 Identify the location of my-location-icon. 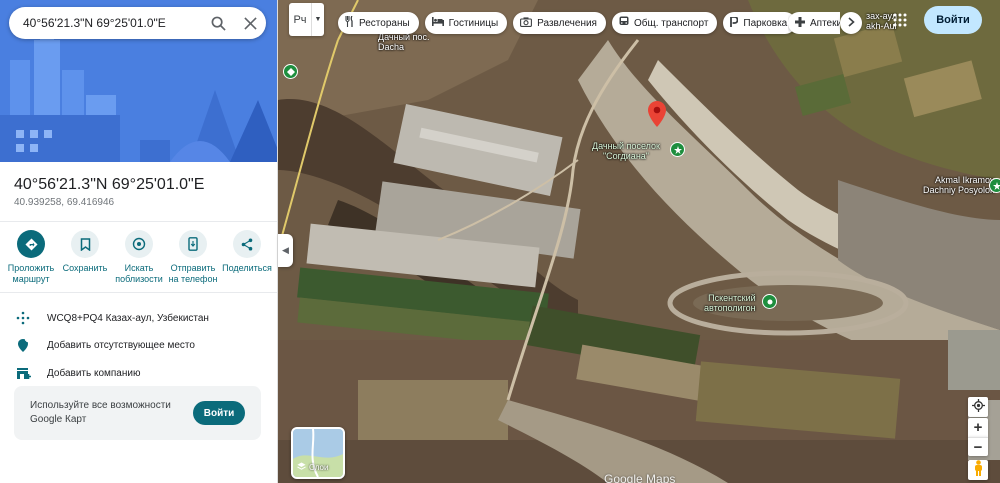
(978, 407).